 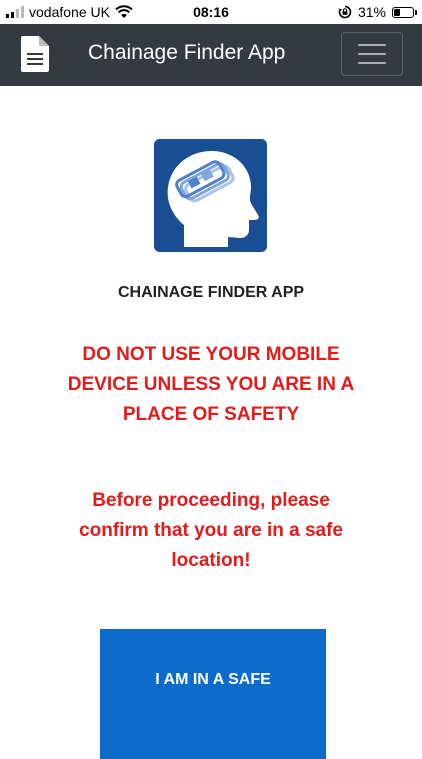 I want to click on status-bar: vodafone UK 08:16 31%, so click(x=211, y=12).